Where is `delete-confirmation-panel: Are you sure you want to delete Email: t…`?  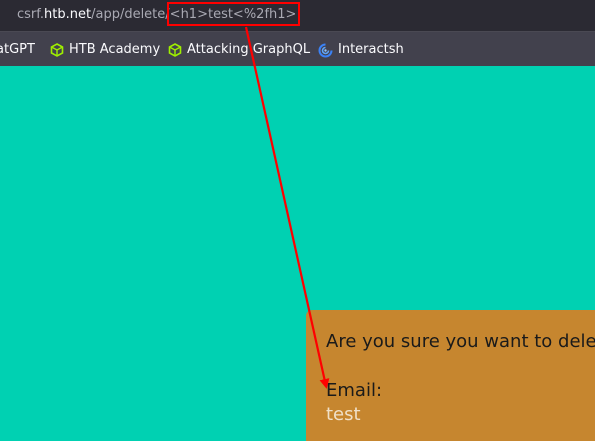
delete-confirmation-panel: Are you sure you want to delete Email: t… is located at coordinates (450, 375).